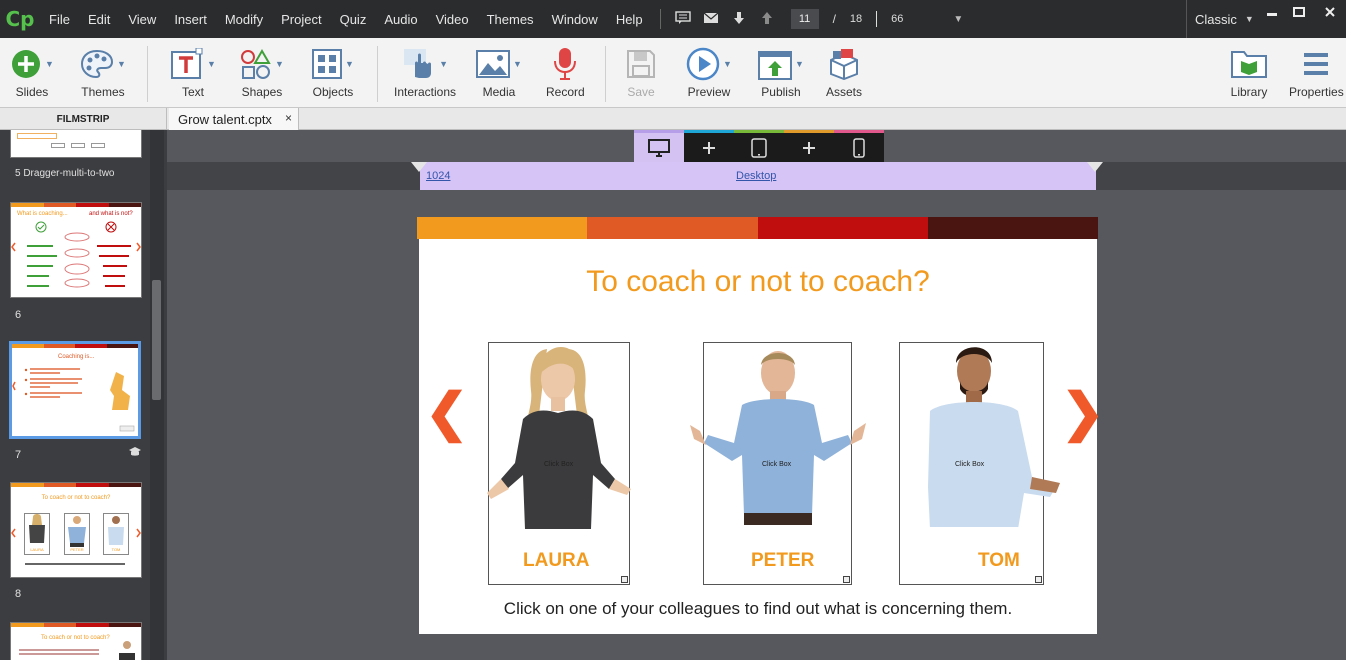  I want to click on close-tab-icon: ×, so click(288, 118).